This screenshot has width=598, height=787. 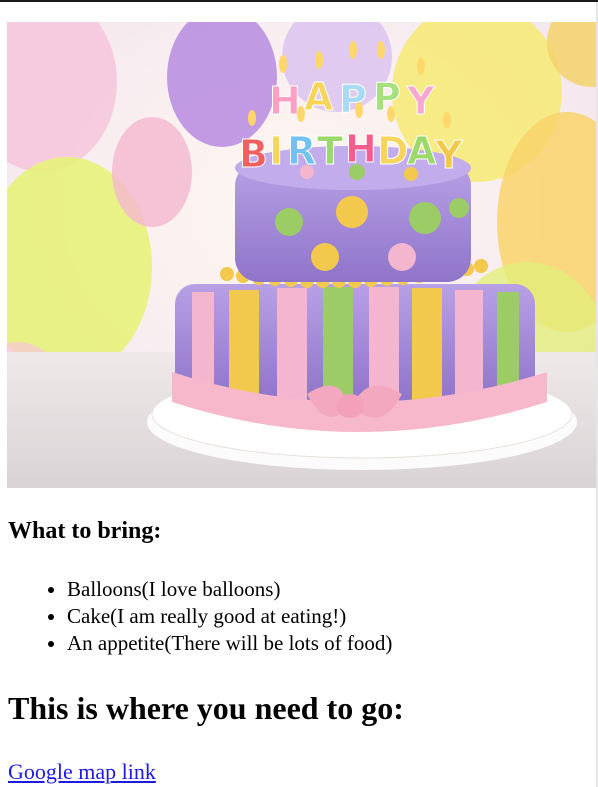 What do you see at coordinates (206, 708) in the screenshot?
I see `where-to-go-heading: This is where you need to go:` at bounding box center [206, 708].